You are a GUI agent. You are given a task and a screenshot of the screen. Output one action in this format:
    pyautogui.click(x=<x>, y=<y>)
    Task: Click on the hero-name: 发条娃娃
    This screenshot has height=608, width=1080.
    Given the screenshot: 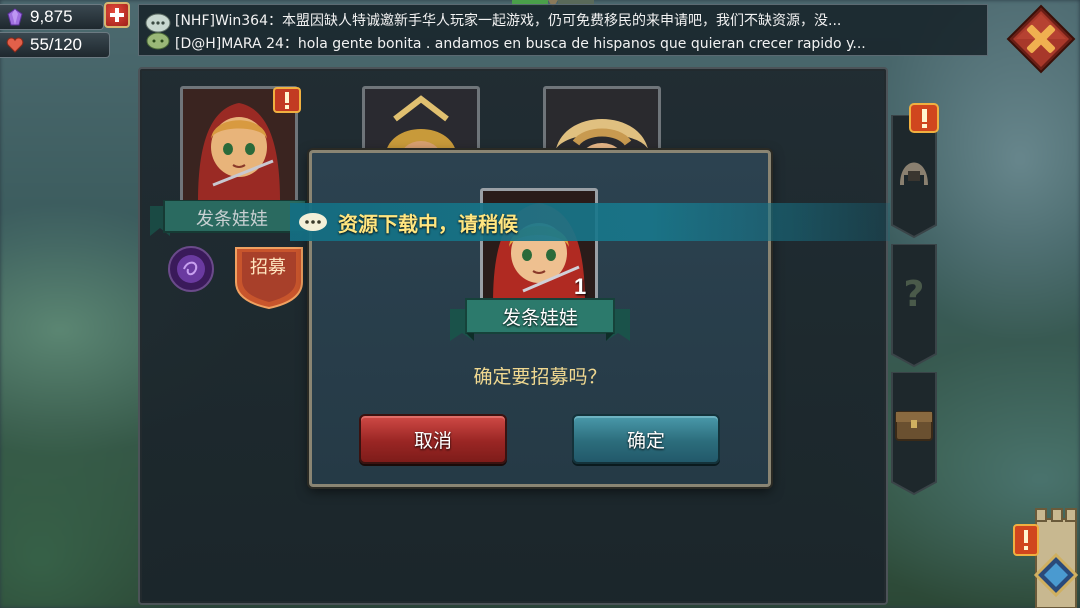 What is the action you would take?
    pyautogui.click(x=232, y=219)
    